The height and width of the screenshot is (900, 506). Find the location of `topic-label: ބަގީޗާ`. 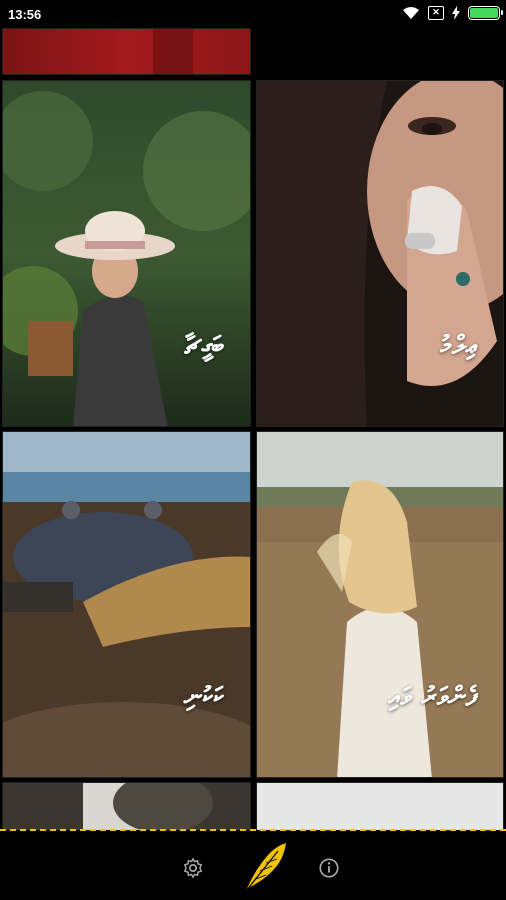

topic-label: ބަގީޗާ is located at coordinates (204, 346).